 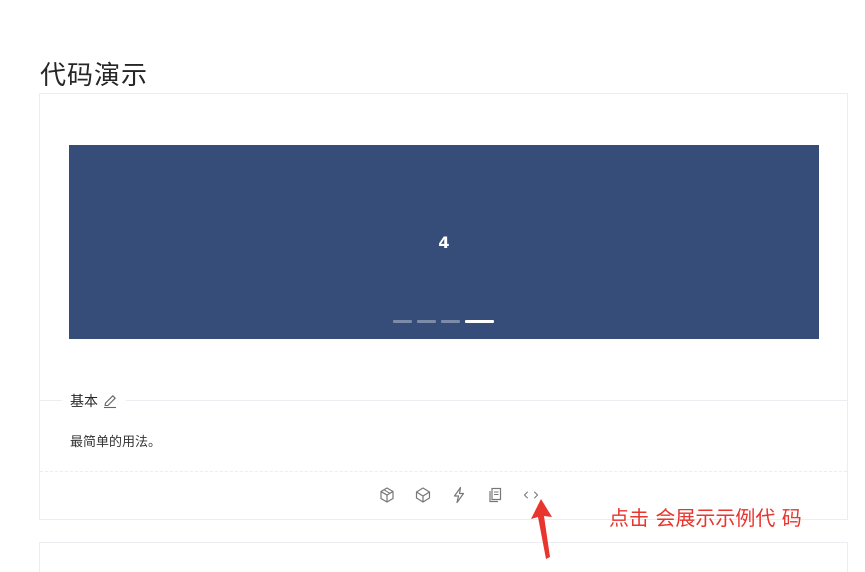 What do you see at coordinates (387, 495) in the screenshot?
I see `codesandbox-icon` at bounding box center [387, 495].